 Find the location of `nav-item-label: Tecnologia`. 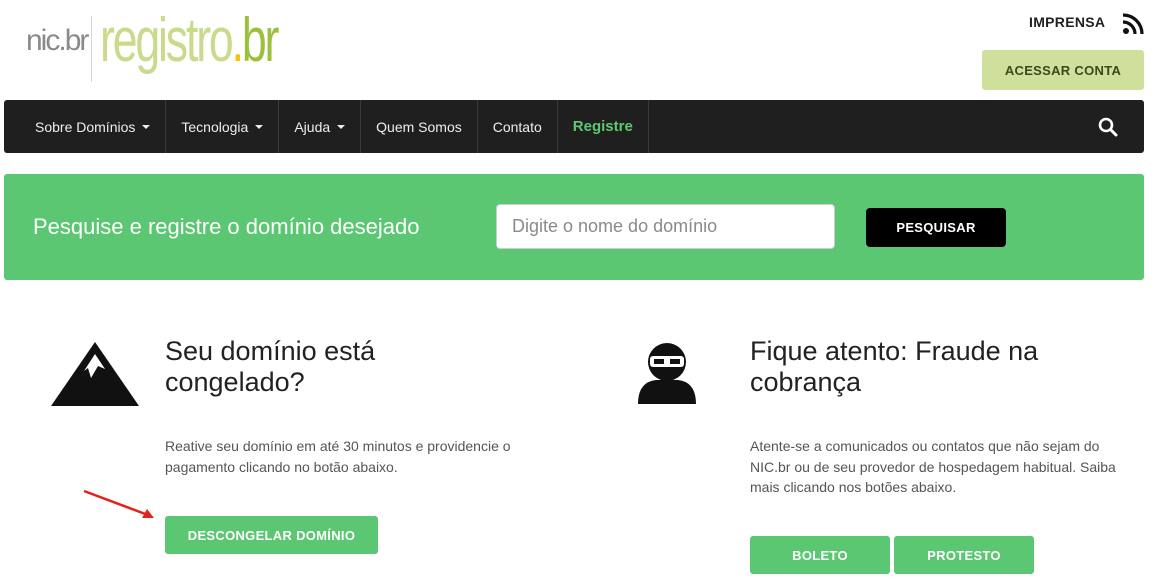

nav-item-label: Tecnologia is located at coordinates (215, 126).